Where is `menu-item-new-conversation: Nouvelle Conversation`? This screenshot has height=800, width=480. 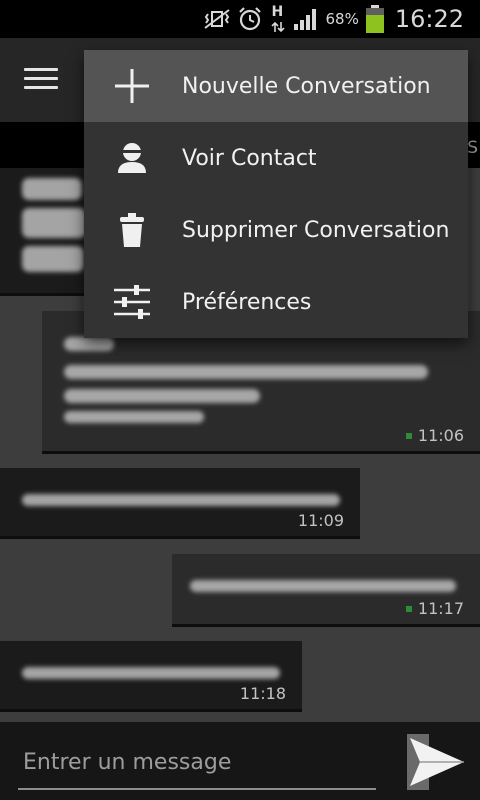 menu-item-new-conversation: Nouvelle Conversation is located at coordinates (276, 86).